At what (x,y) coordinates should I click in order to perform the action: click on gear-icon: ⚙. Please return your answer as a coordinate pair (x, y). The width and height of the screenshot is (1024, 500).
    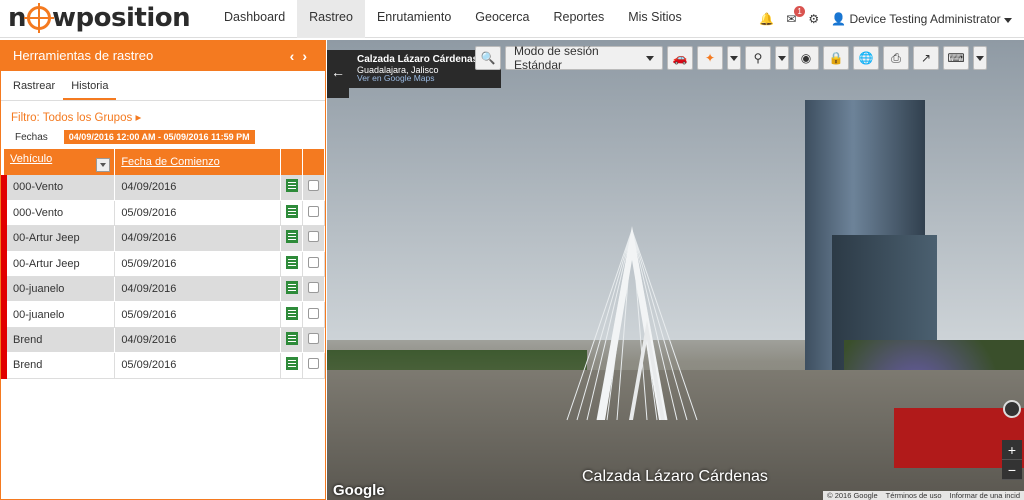
    Looking at the image, I should click on (813, 19).